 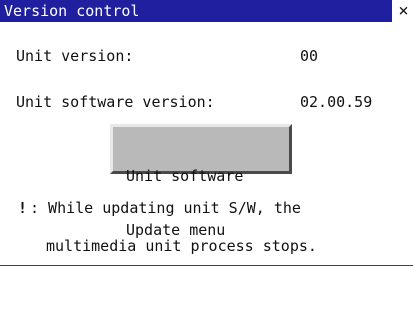 I want to click on unit-version-value: 00, so click(x=309, y=56).